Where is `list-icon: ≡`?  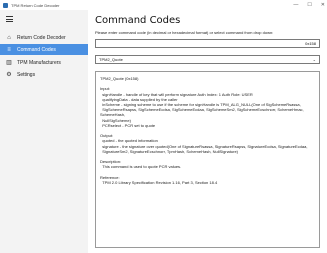 list-icon: ≡ is located at coordinates (9, 49).